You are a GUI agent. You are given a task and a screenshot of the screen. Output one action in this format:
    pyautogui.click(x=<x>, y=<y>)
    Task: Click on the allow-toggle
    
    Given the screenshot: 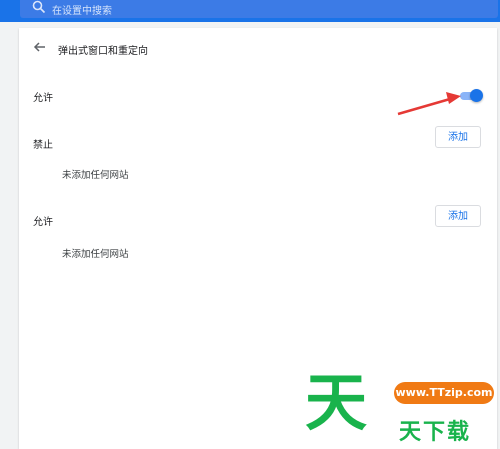 What is the action you would take?
    pyautogui.click(x=471, y=96)
    